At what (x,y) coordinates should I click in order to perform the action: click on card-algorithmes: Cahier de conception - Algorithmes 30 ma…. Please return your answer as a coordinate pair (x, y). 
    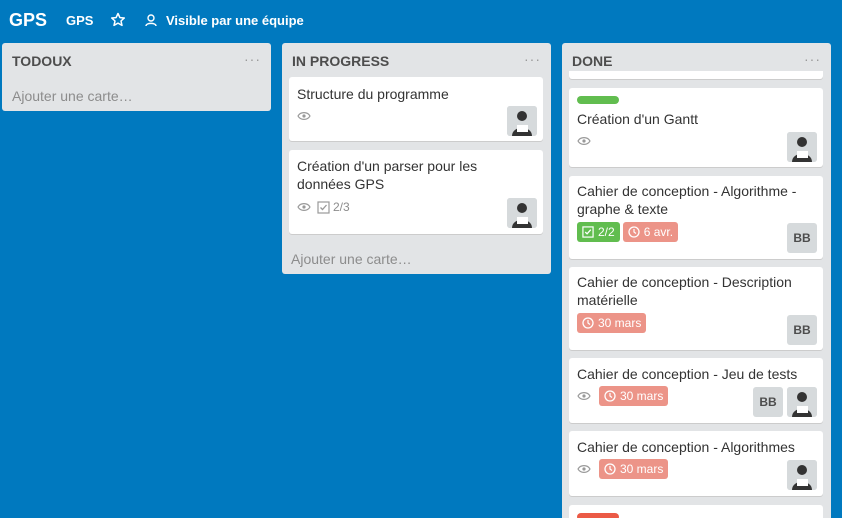
    Looking at the image, I should click on (696, 463).